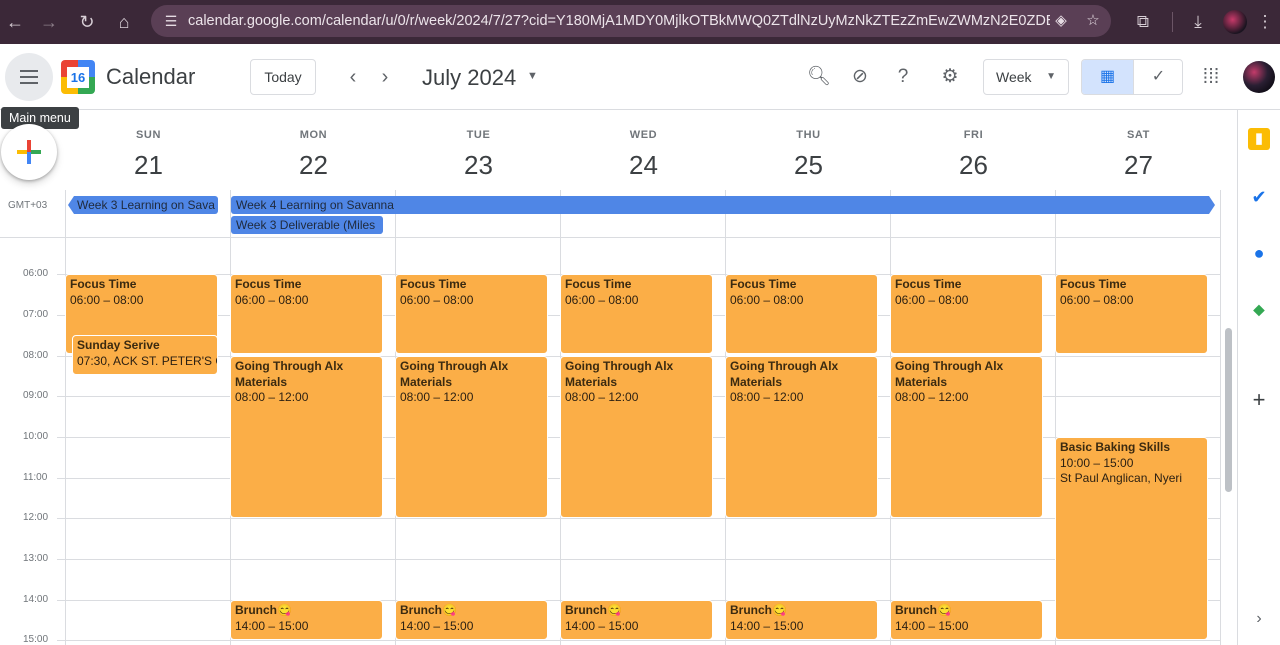 Image resolution: width=1280 pixels, height=645 pixels. Describe the element at coordinates (1198, 22) in the screenshot. I see `download-icon: ⤓` at that location.